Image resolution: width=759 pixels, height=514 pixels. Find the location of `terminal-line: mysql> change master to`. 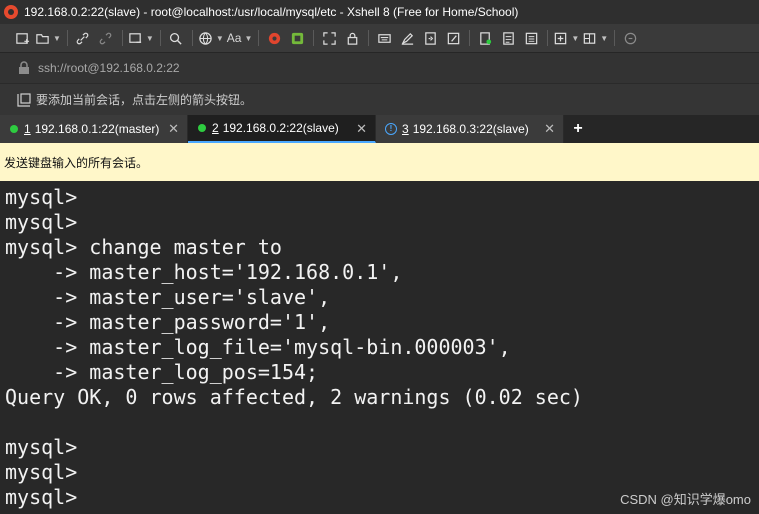

terminal-line: mysql> change master to is located at coordinates (143, 247).